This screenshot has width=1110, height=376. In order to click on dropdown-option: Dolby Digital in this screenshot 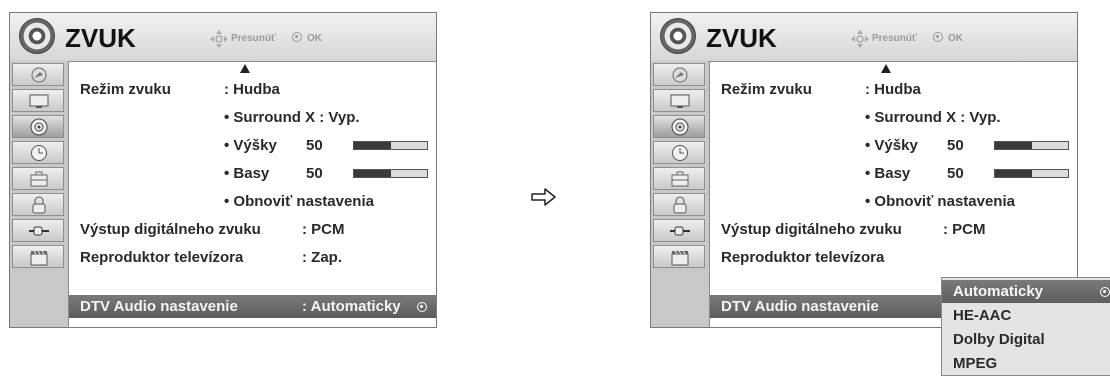, I will do `click(1026, 339)`.